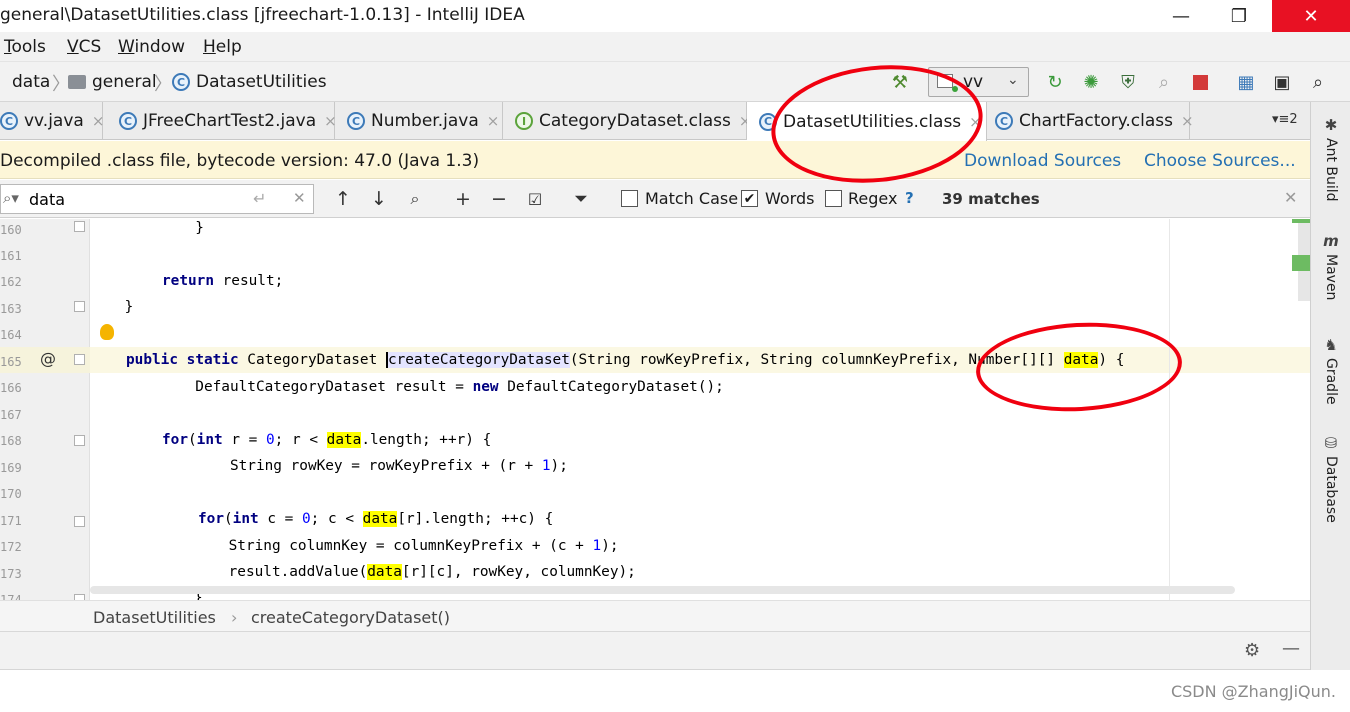 The image size is (1350, 712). I want to click on menu-vcs: VCS, so click(84, 47).